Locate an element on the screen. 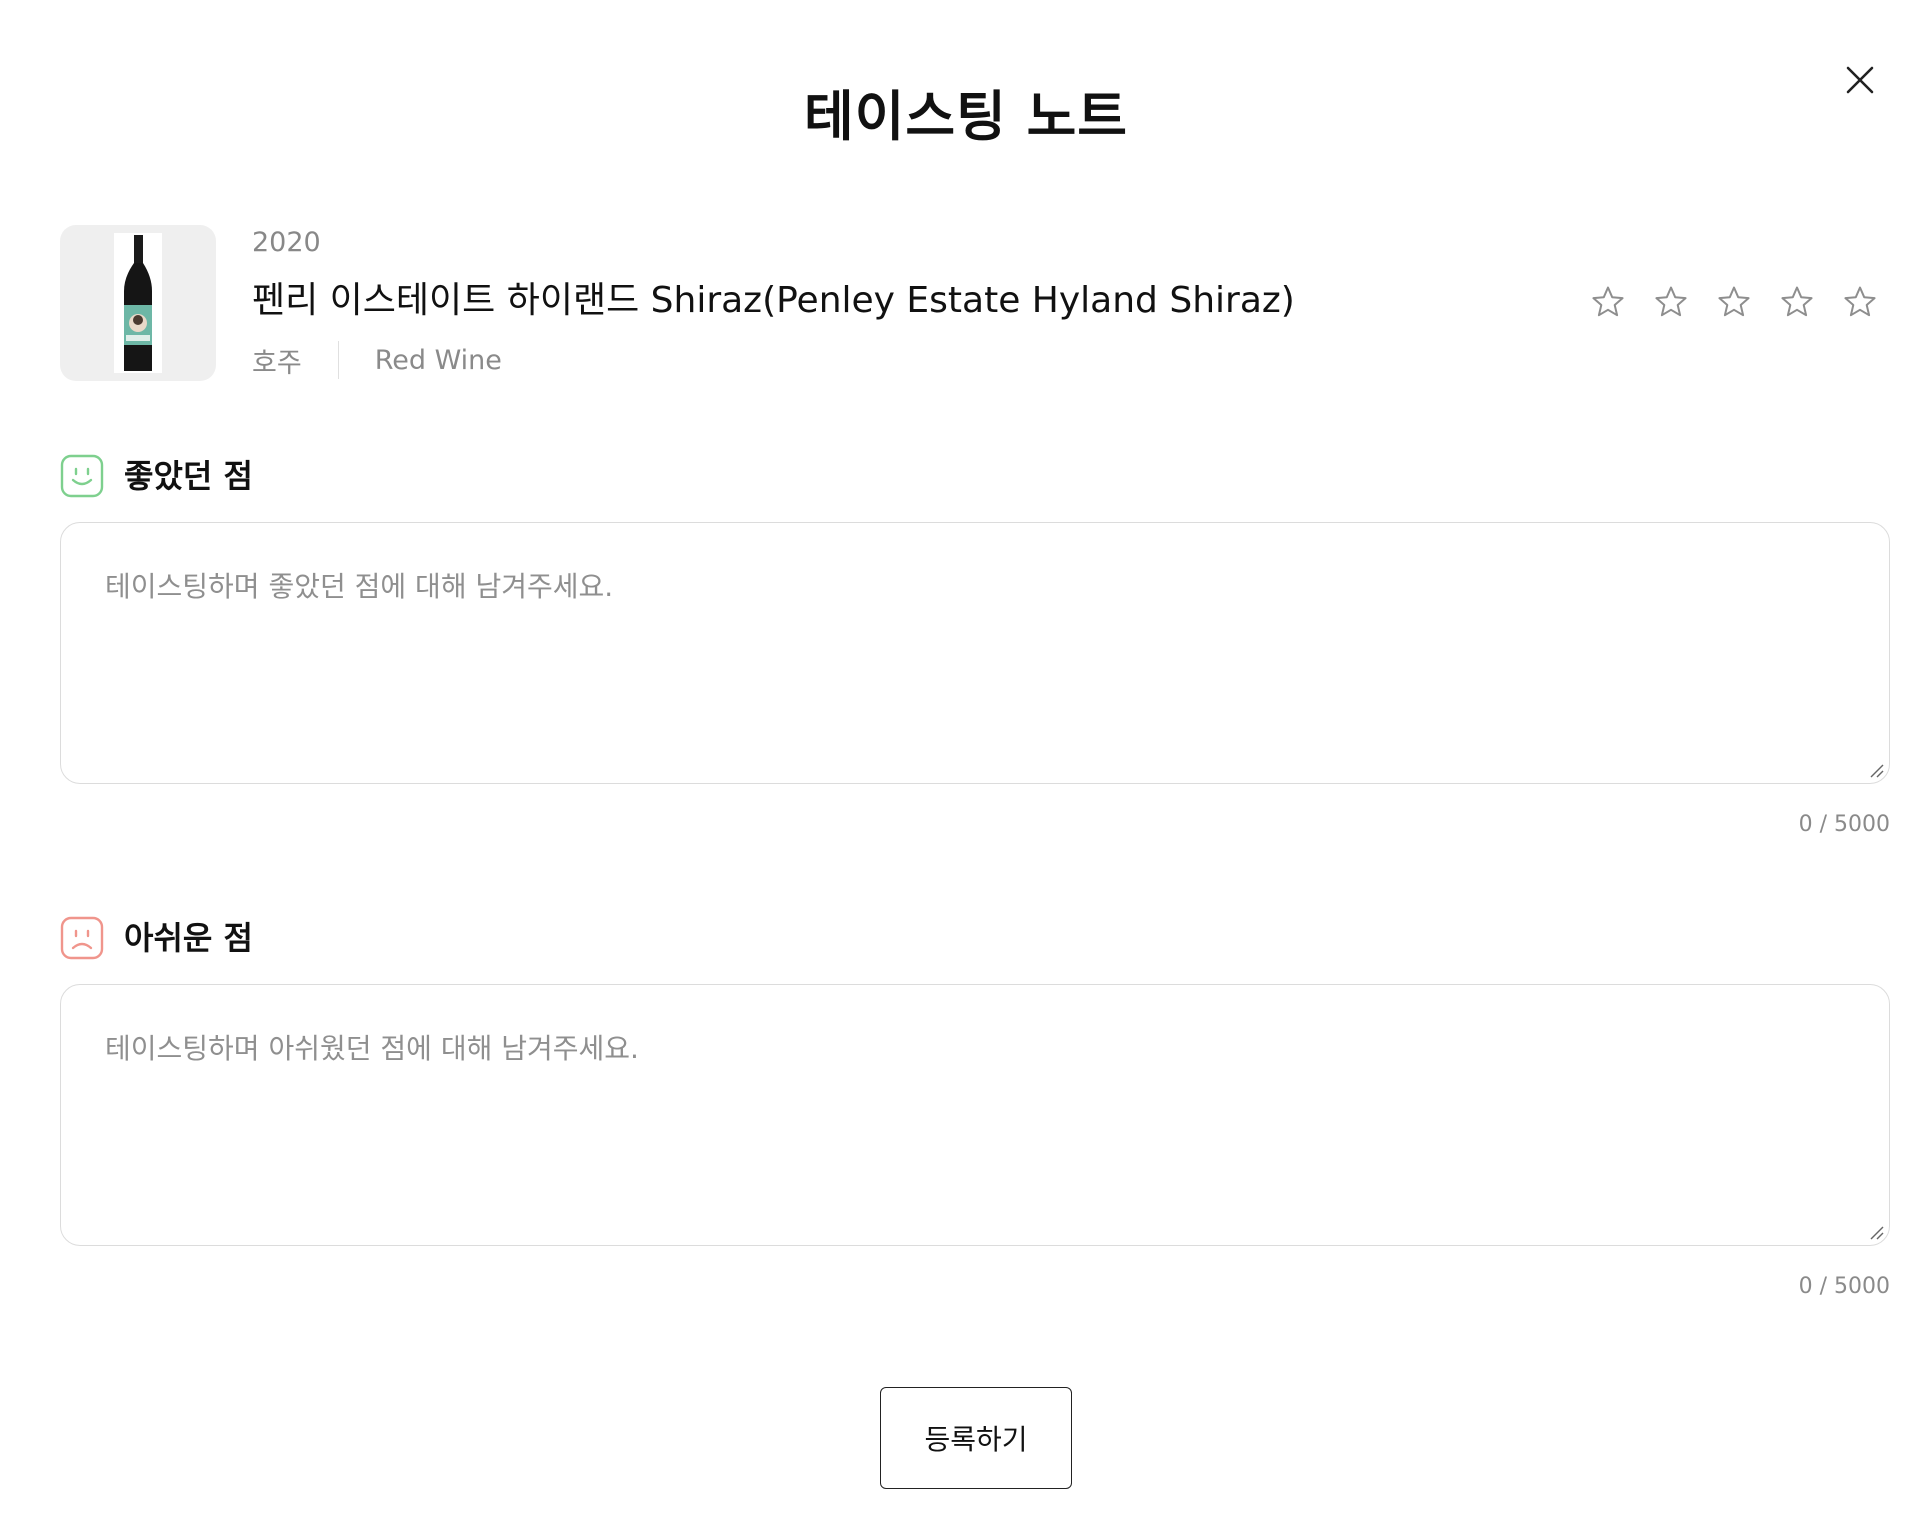  wine-vintage-year: 2020 is located at coordinates (286, 242).